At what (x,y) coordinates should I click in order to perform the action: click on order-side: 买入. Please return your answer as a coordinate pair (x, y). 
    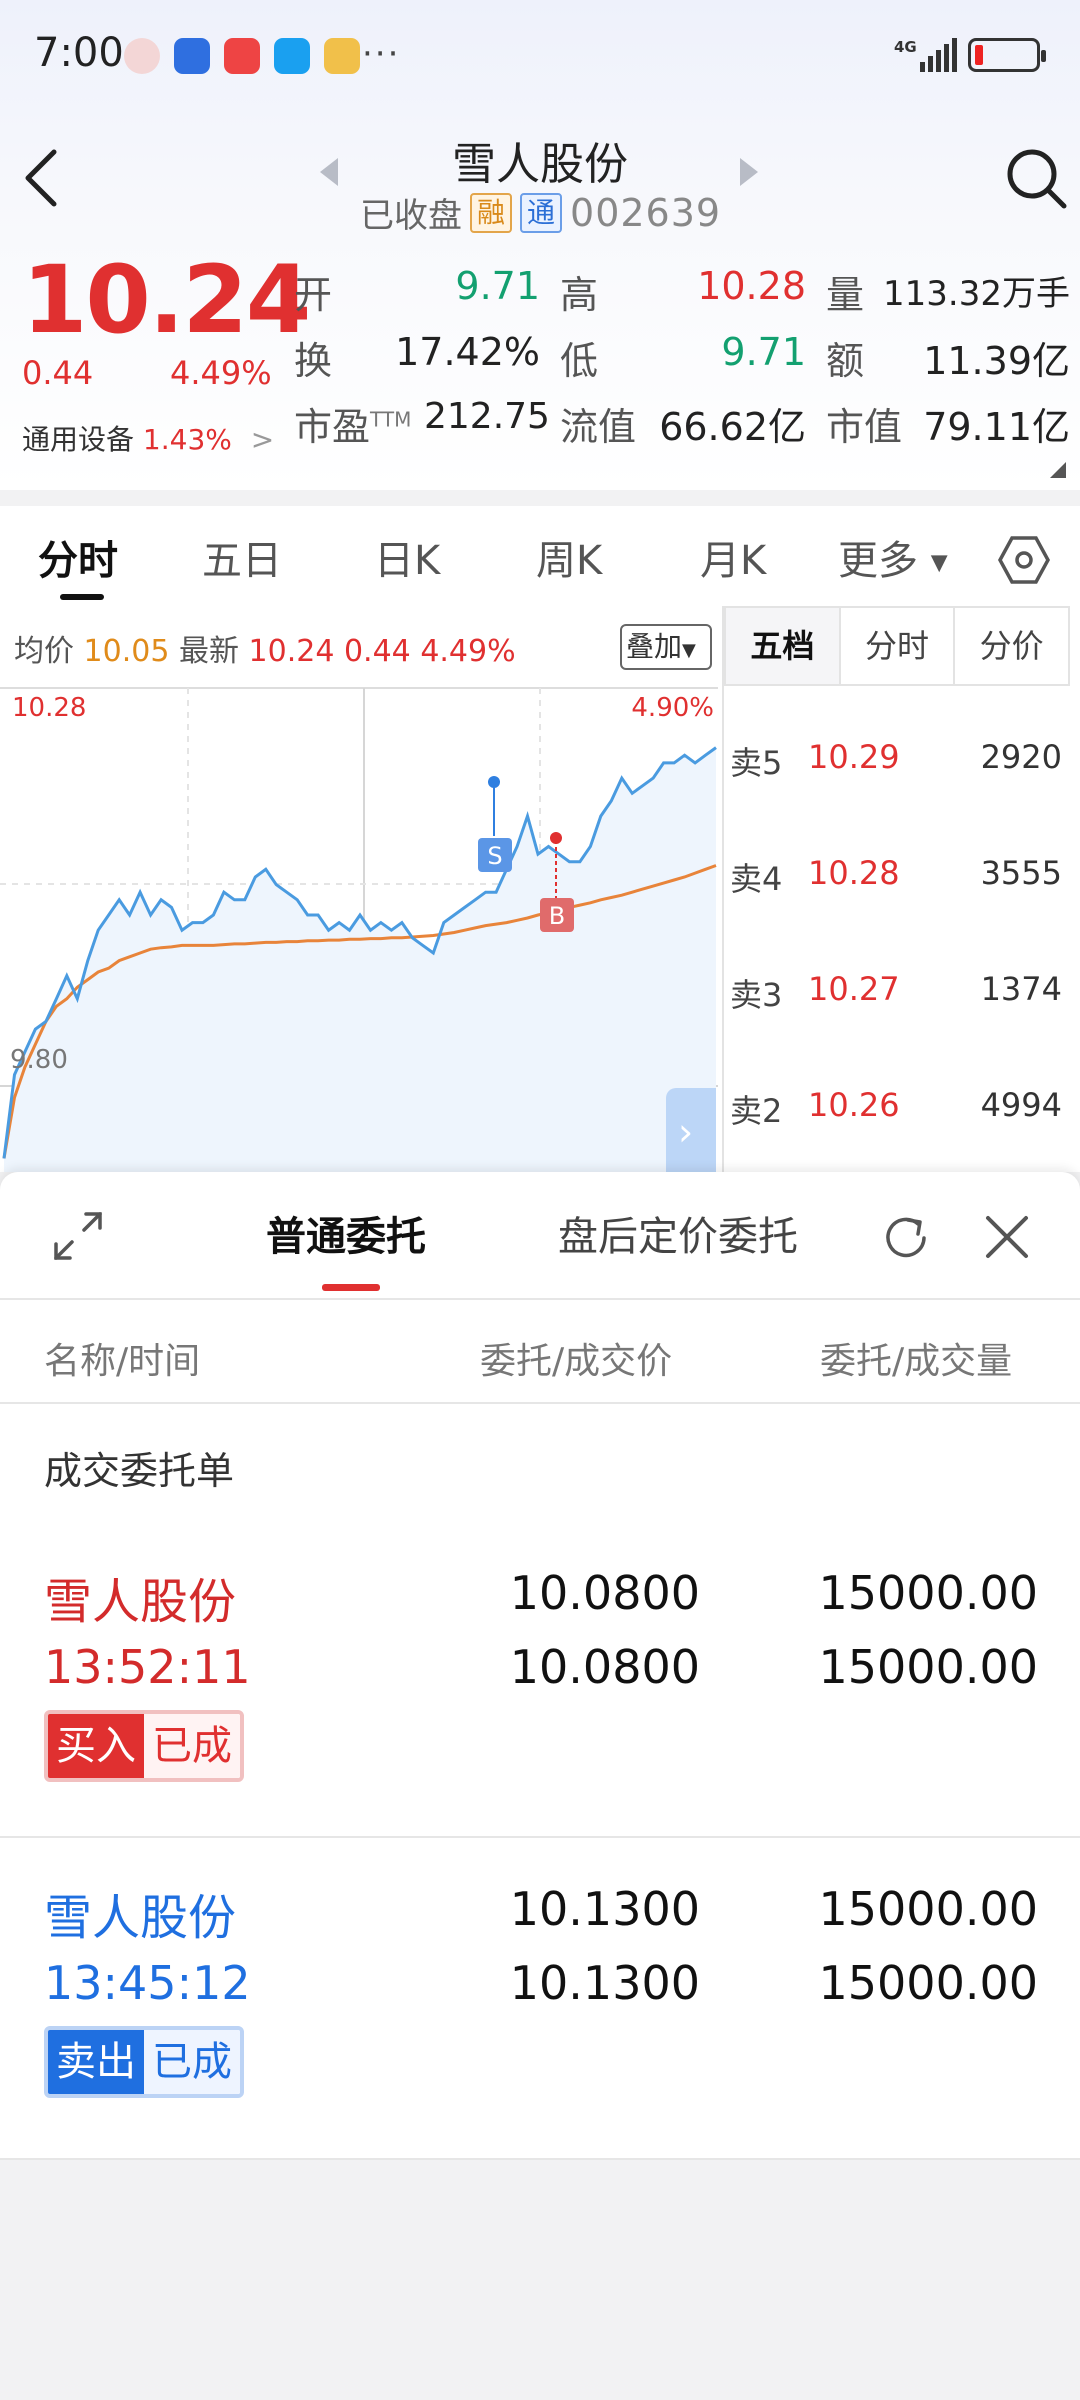
    Looking at the image, I should click on (96, 1746).